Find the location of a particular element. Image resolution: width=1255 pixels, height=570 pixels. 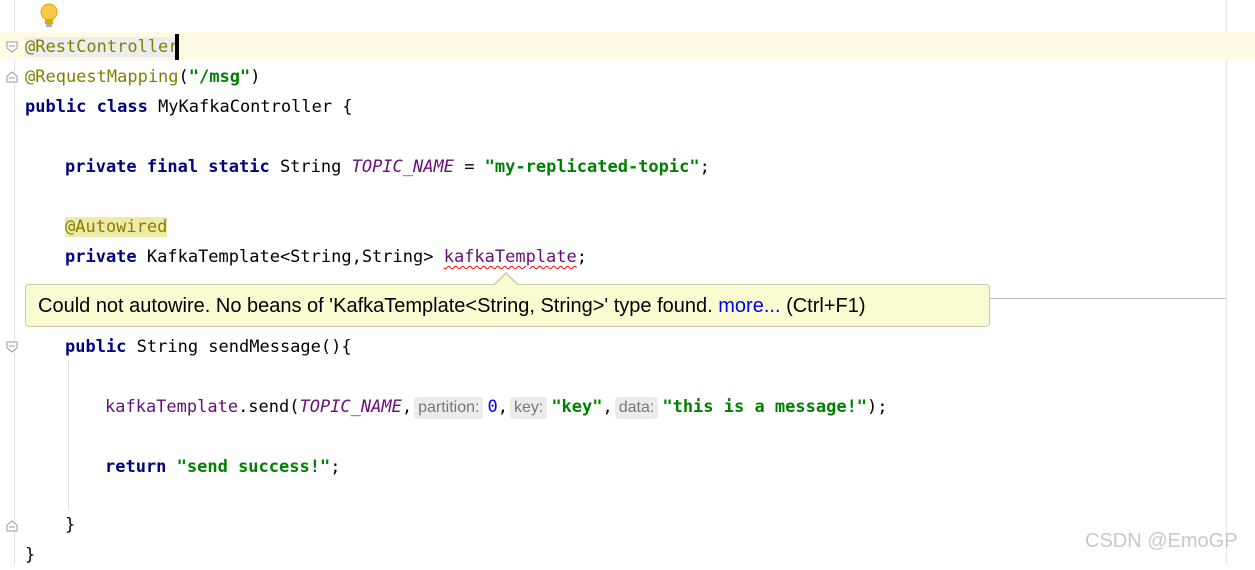

code-line-11: public String sendMessage(){ is located at coordinates (208, 347).